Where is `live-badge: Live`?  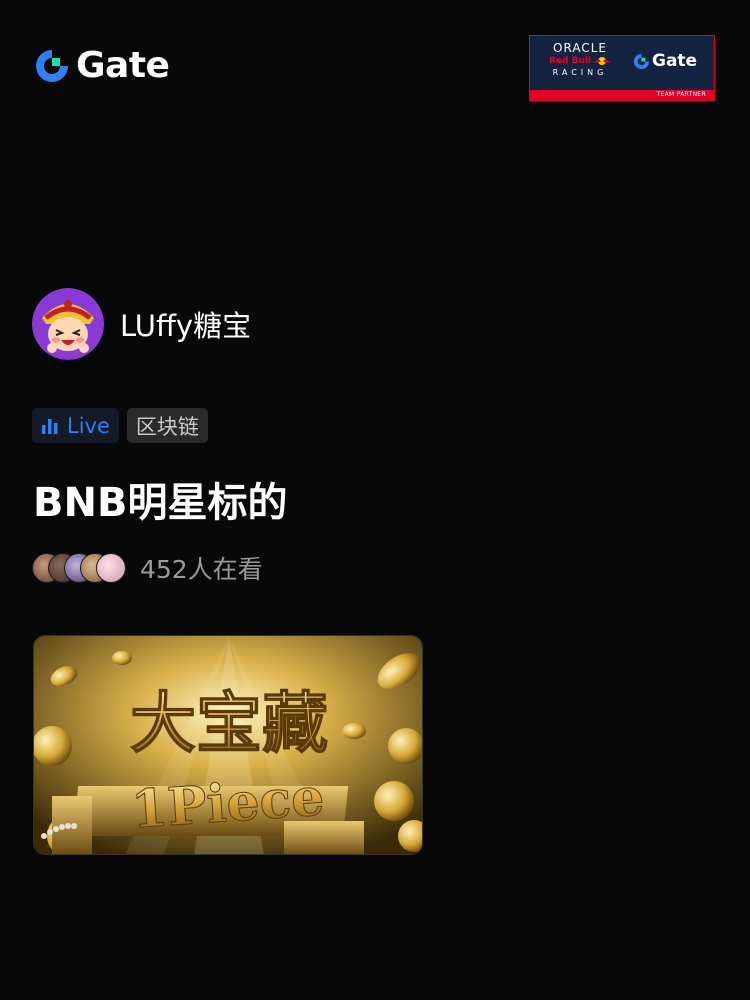
live-badge: Live is located at coordinates (75, 425).